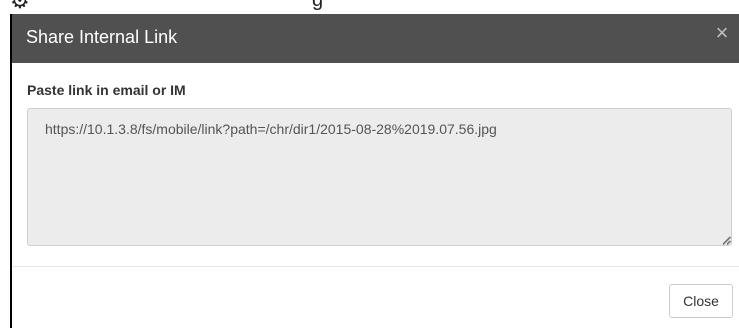 The height and width of the screenshot is (328, 739). I want to click on dialog-title: Share Internal Link, so click(102, 37).